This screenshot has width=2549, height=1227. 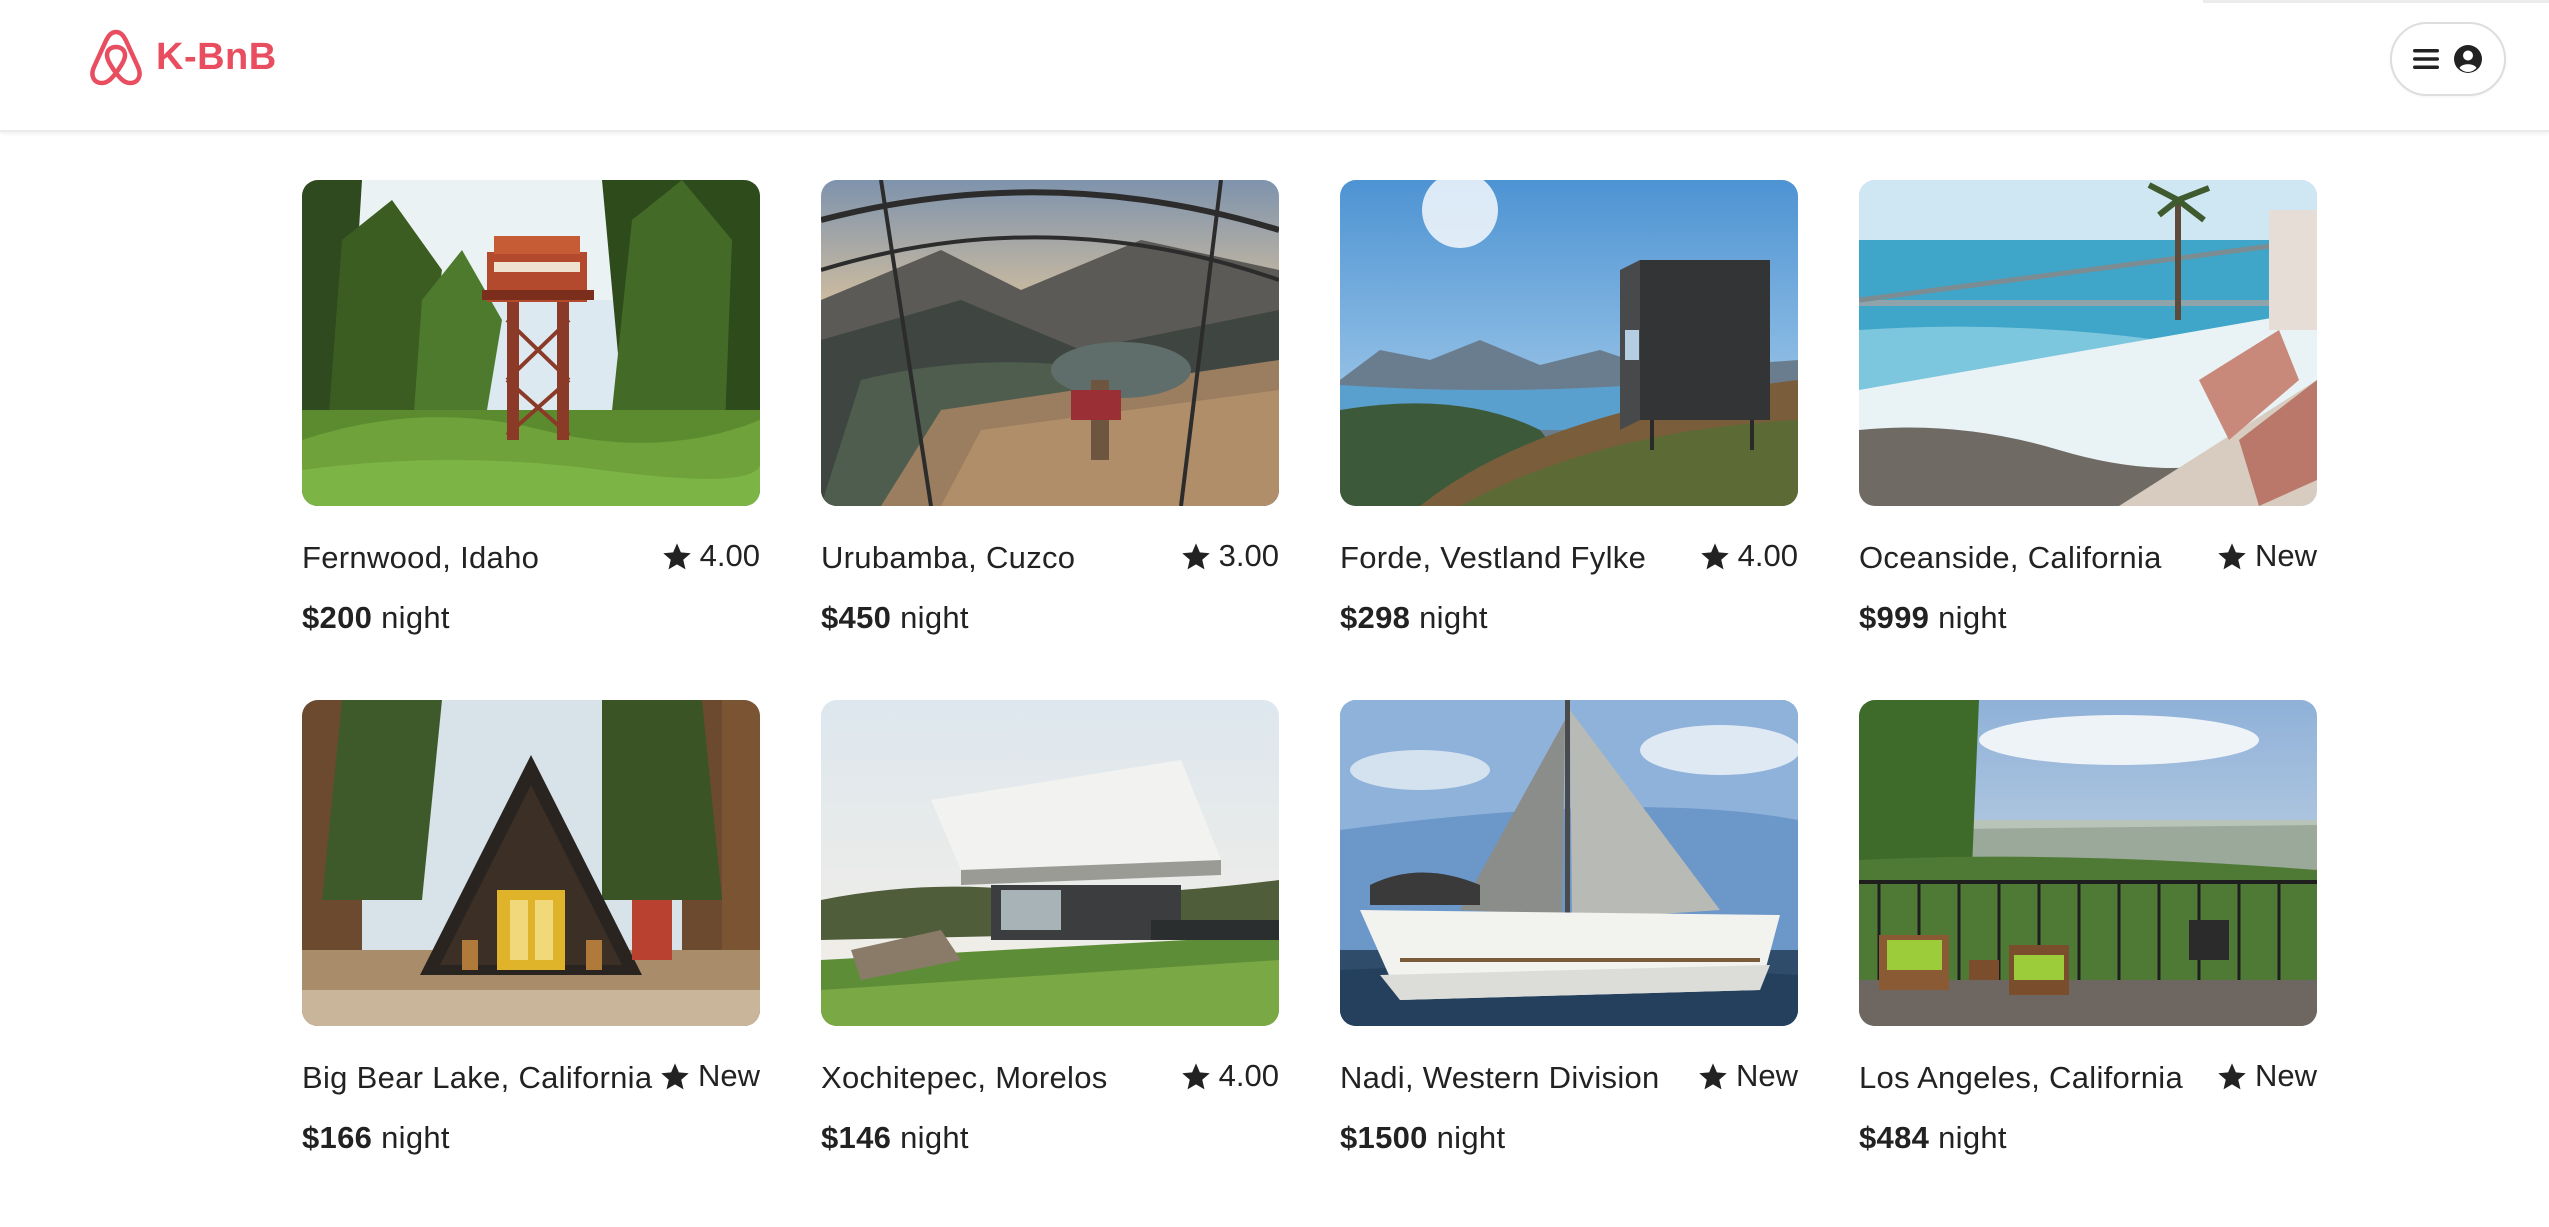 I want to click on ocean-balcony-photo, so click(x=2088, y=343).